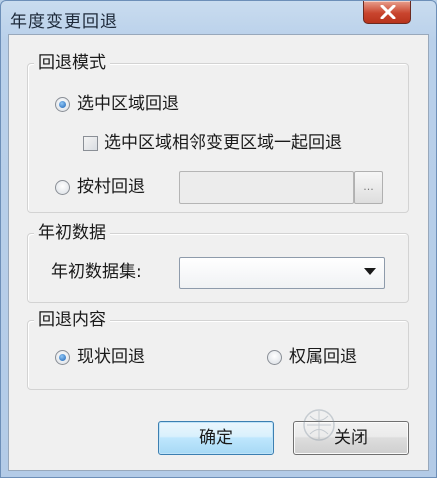  Describe the element at coordinates (218, 18) in the screenshot. I see `title-bar: 年度变更回退` at that location.